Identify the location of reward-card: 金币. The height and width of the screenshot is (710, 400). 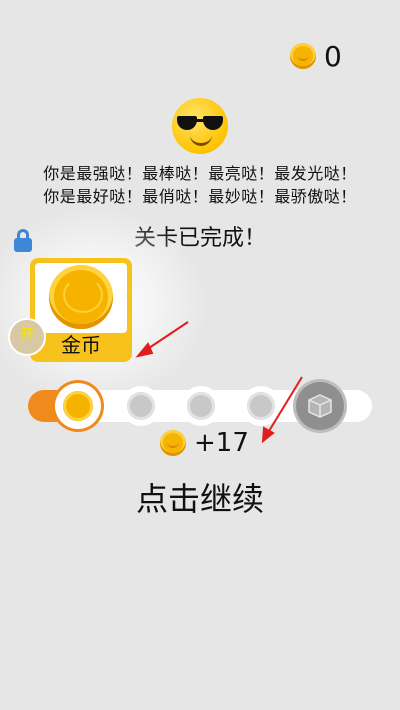
(81, 310).